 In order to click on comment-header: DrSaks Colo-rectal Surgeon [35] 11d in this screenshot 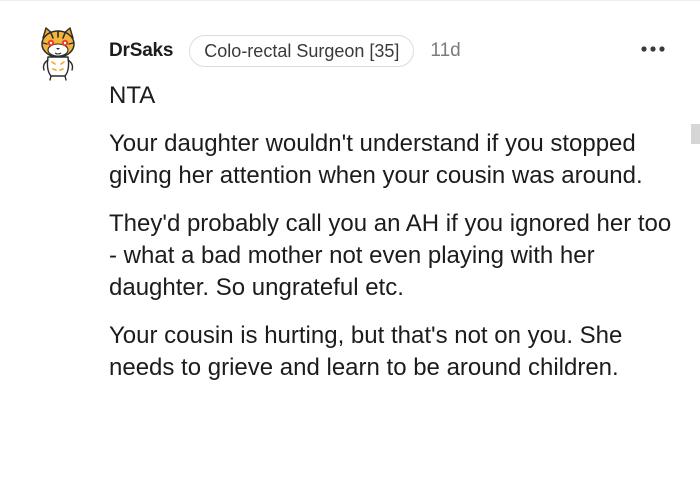, I will do `click(285, 51)`.